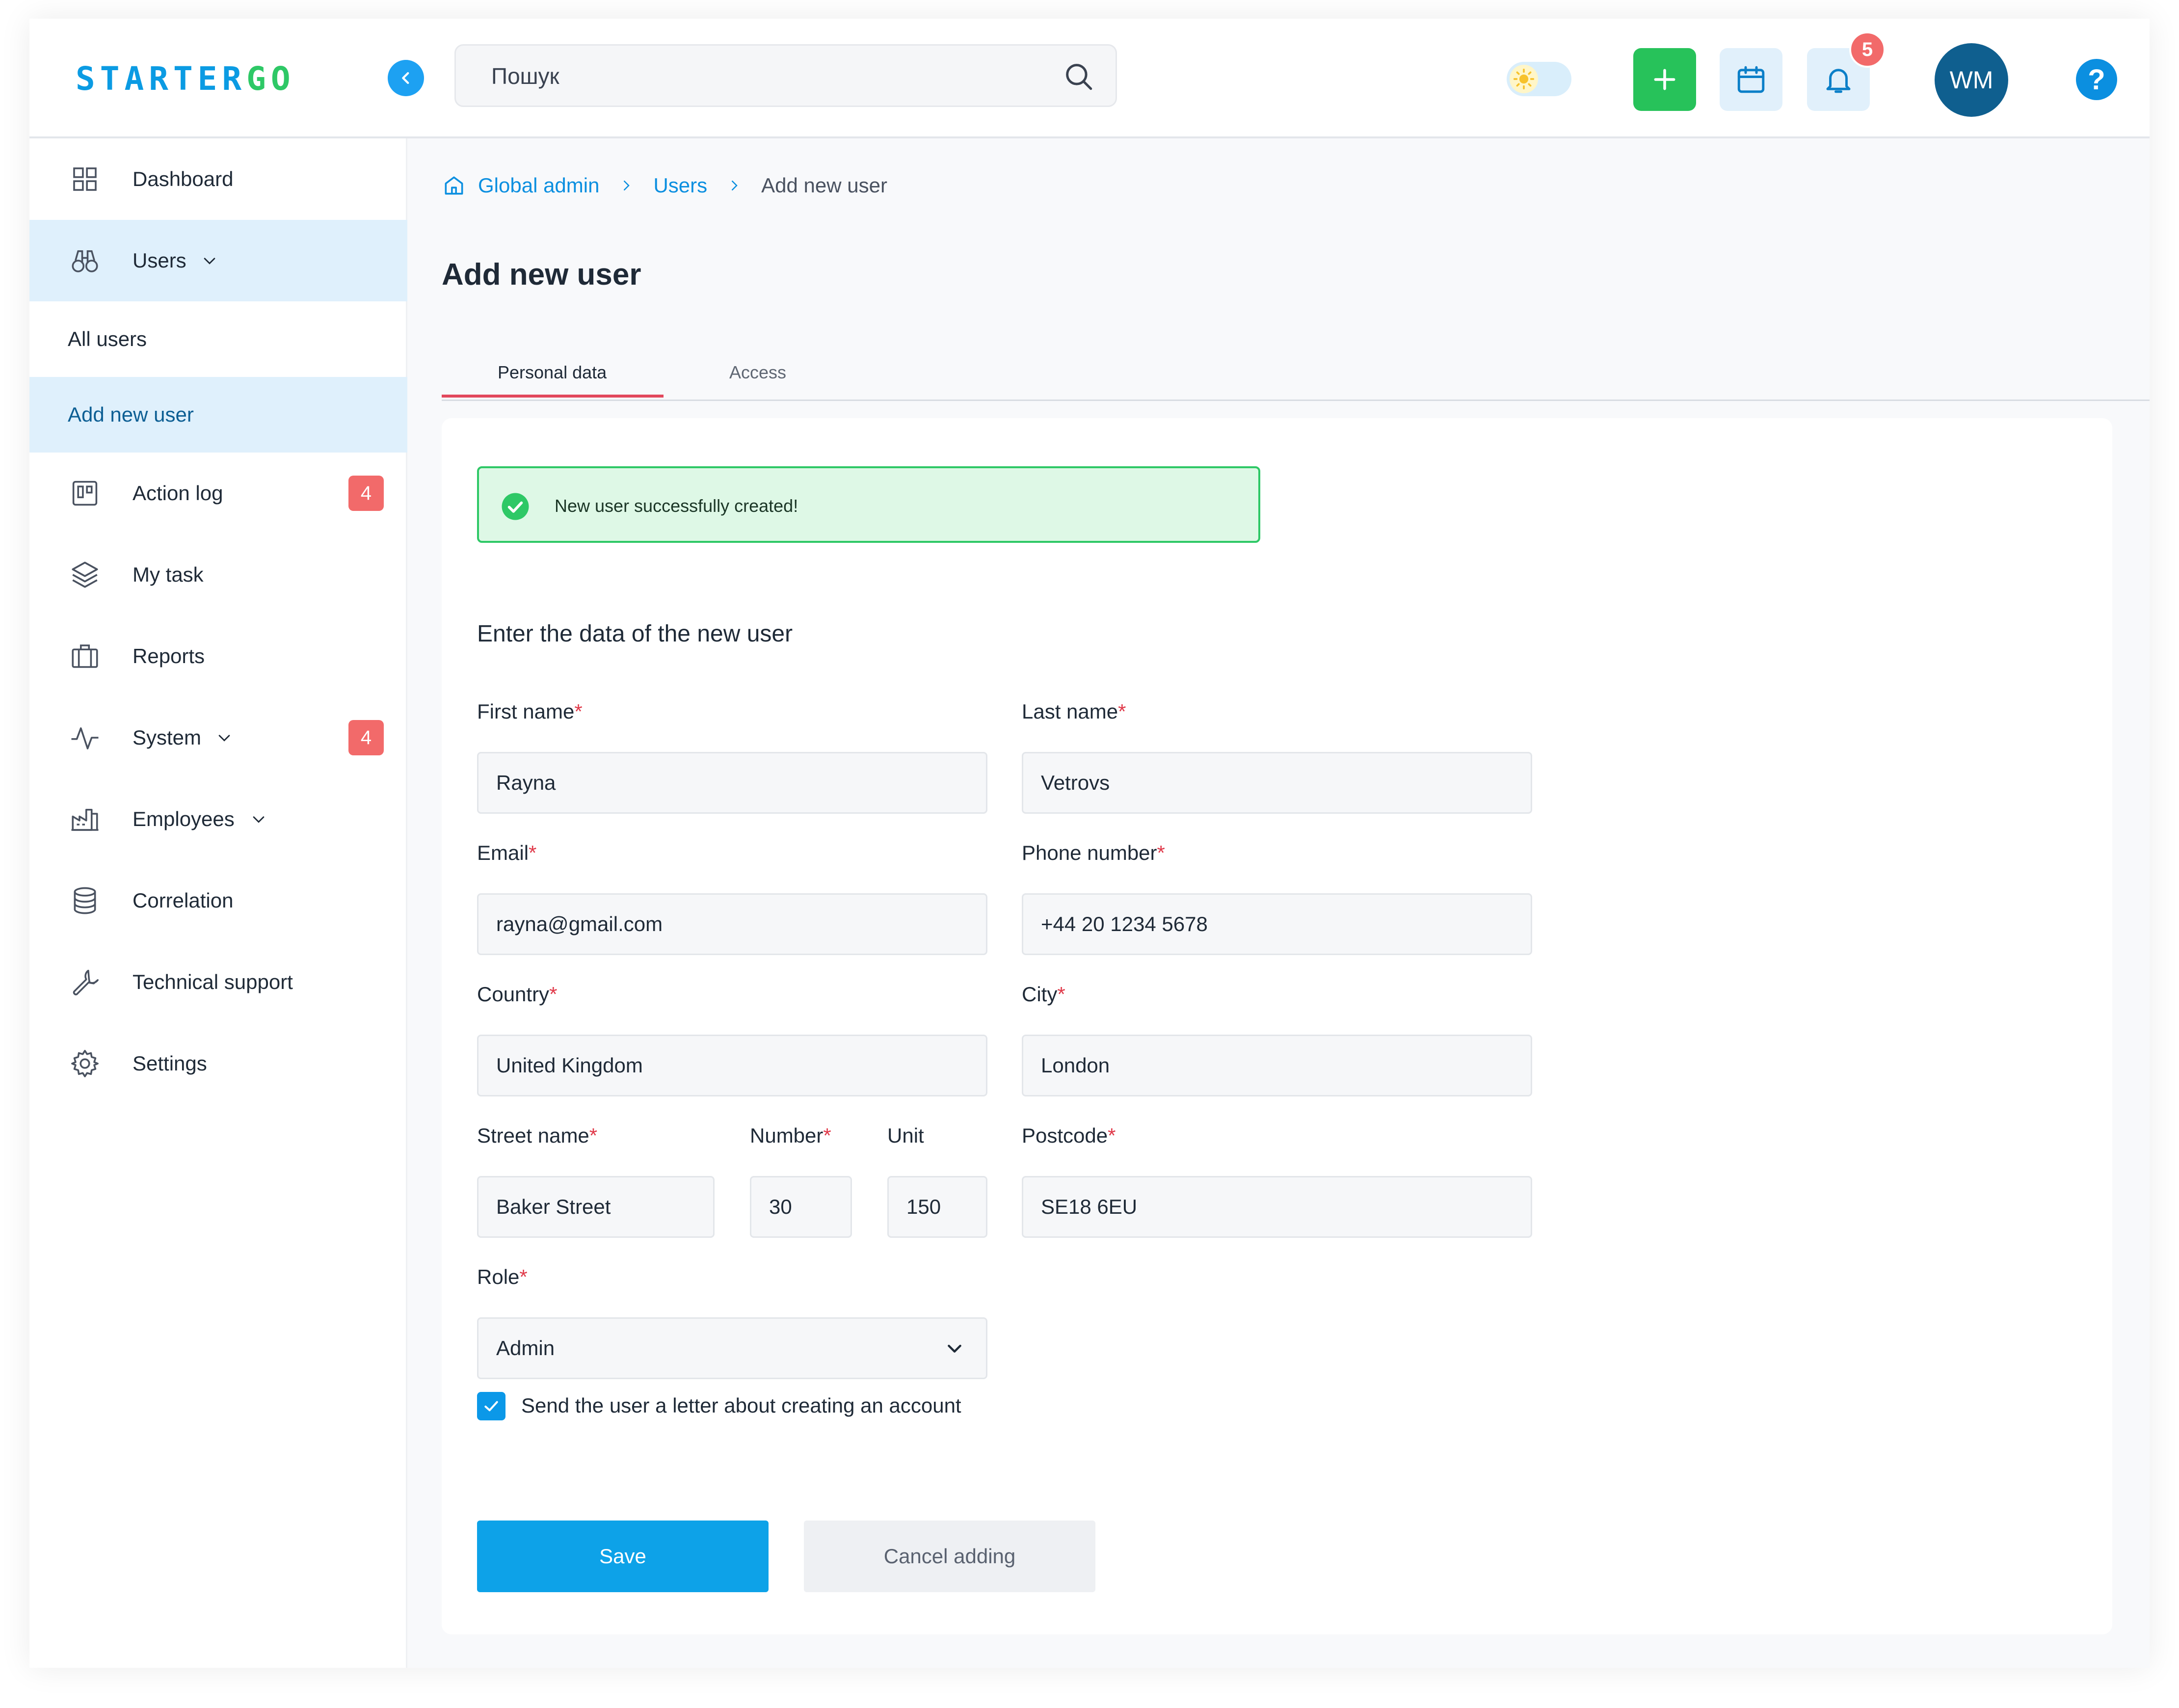  I want to click on action-log-count-badge: 4, so click(366, 493).